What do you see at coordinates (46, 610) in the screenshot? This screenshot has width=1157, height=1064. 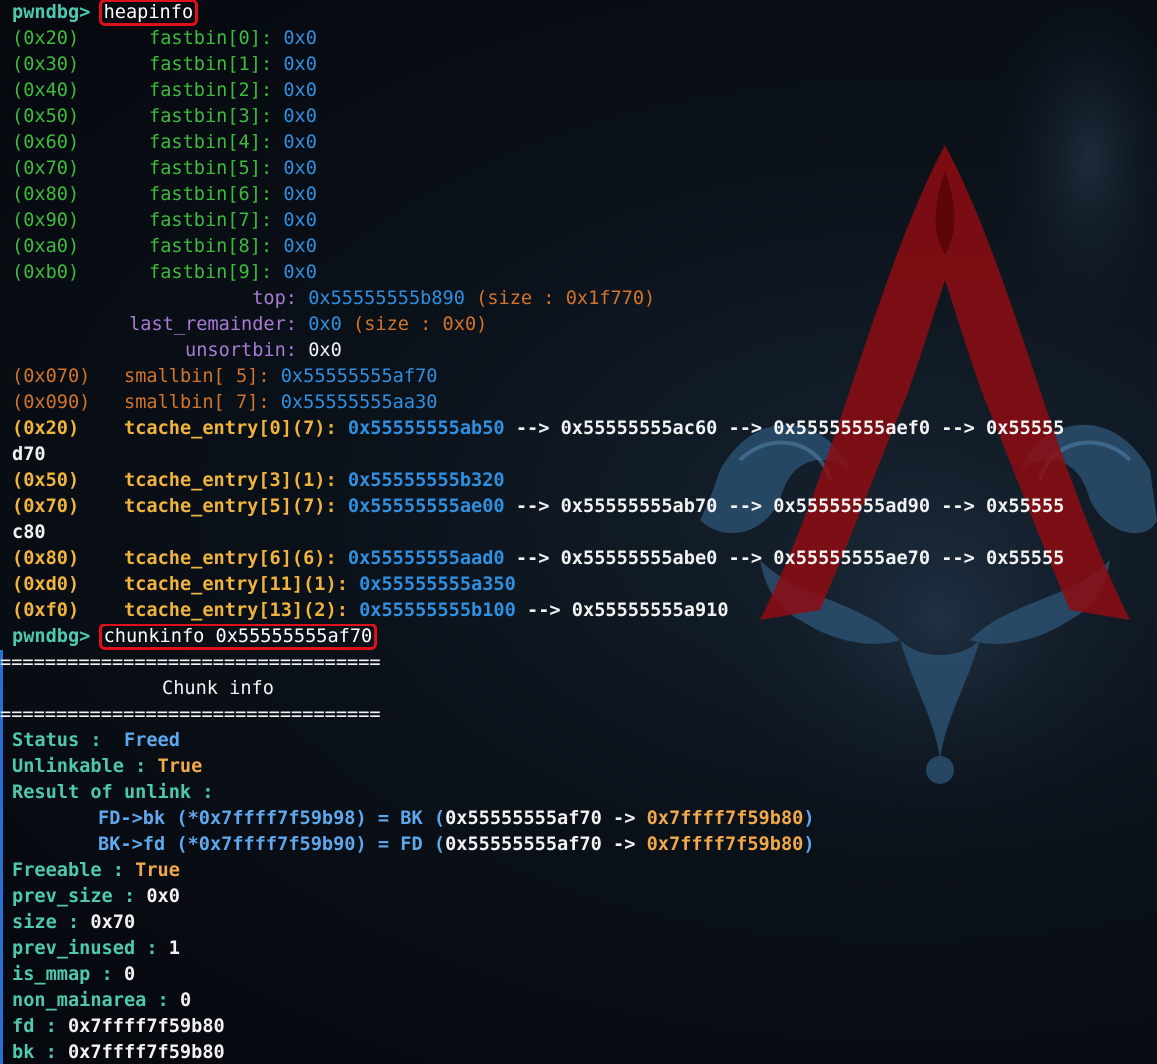 I see `tcache-size: (0xf0)` at bounding box center [46, 610].